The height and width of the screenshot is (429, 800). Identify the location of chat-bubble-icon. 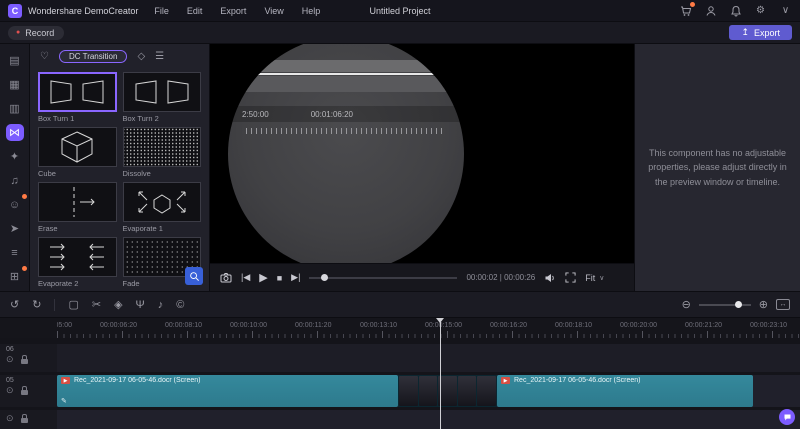
(787, 417).